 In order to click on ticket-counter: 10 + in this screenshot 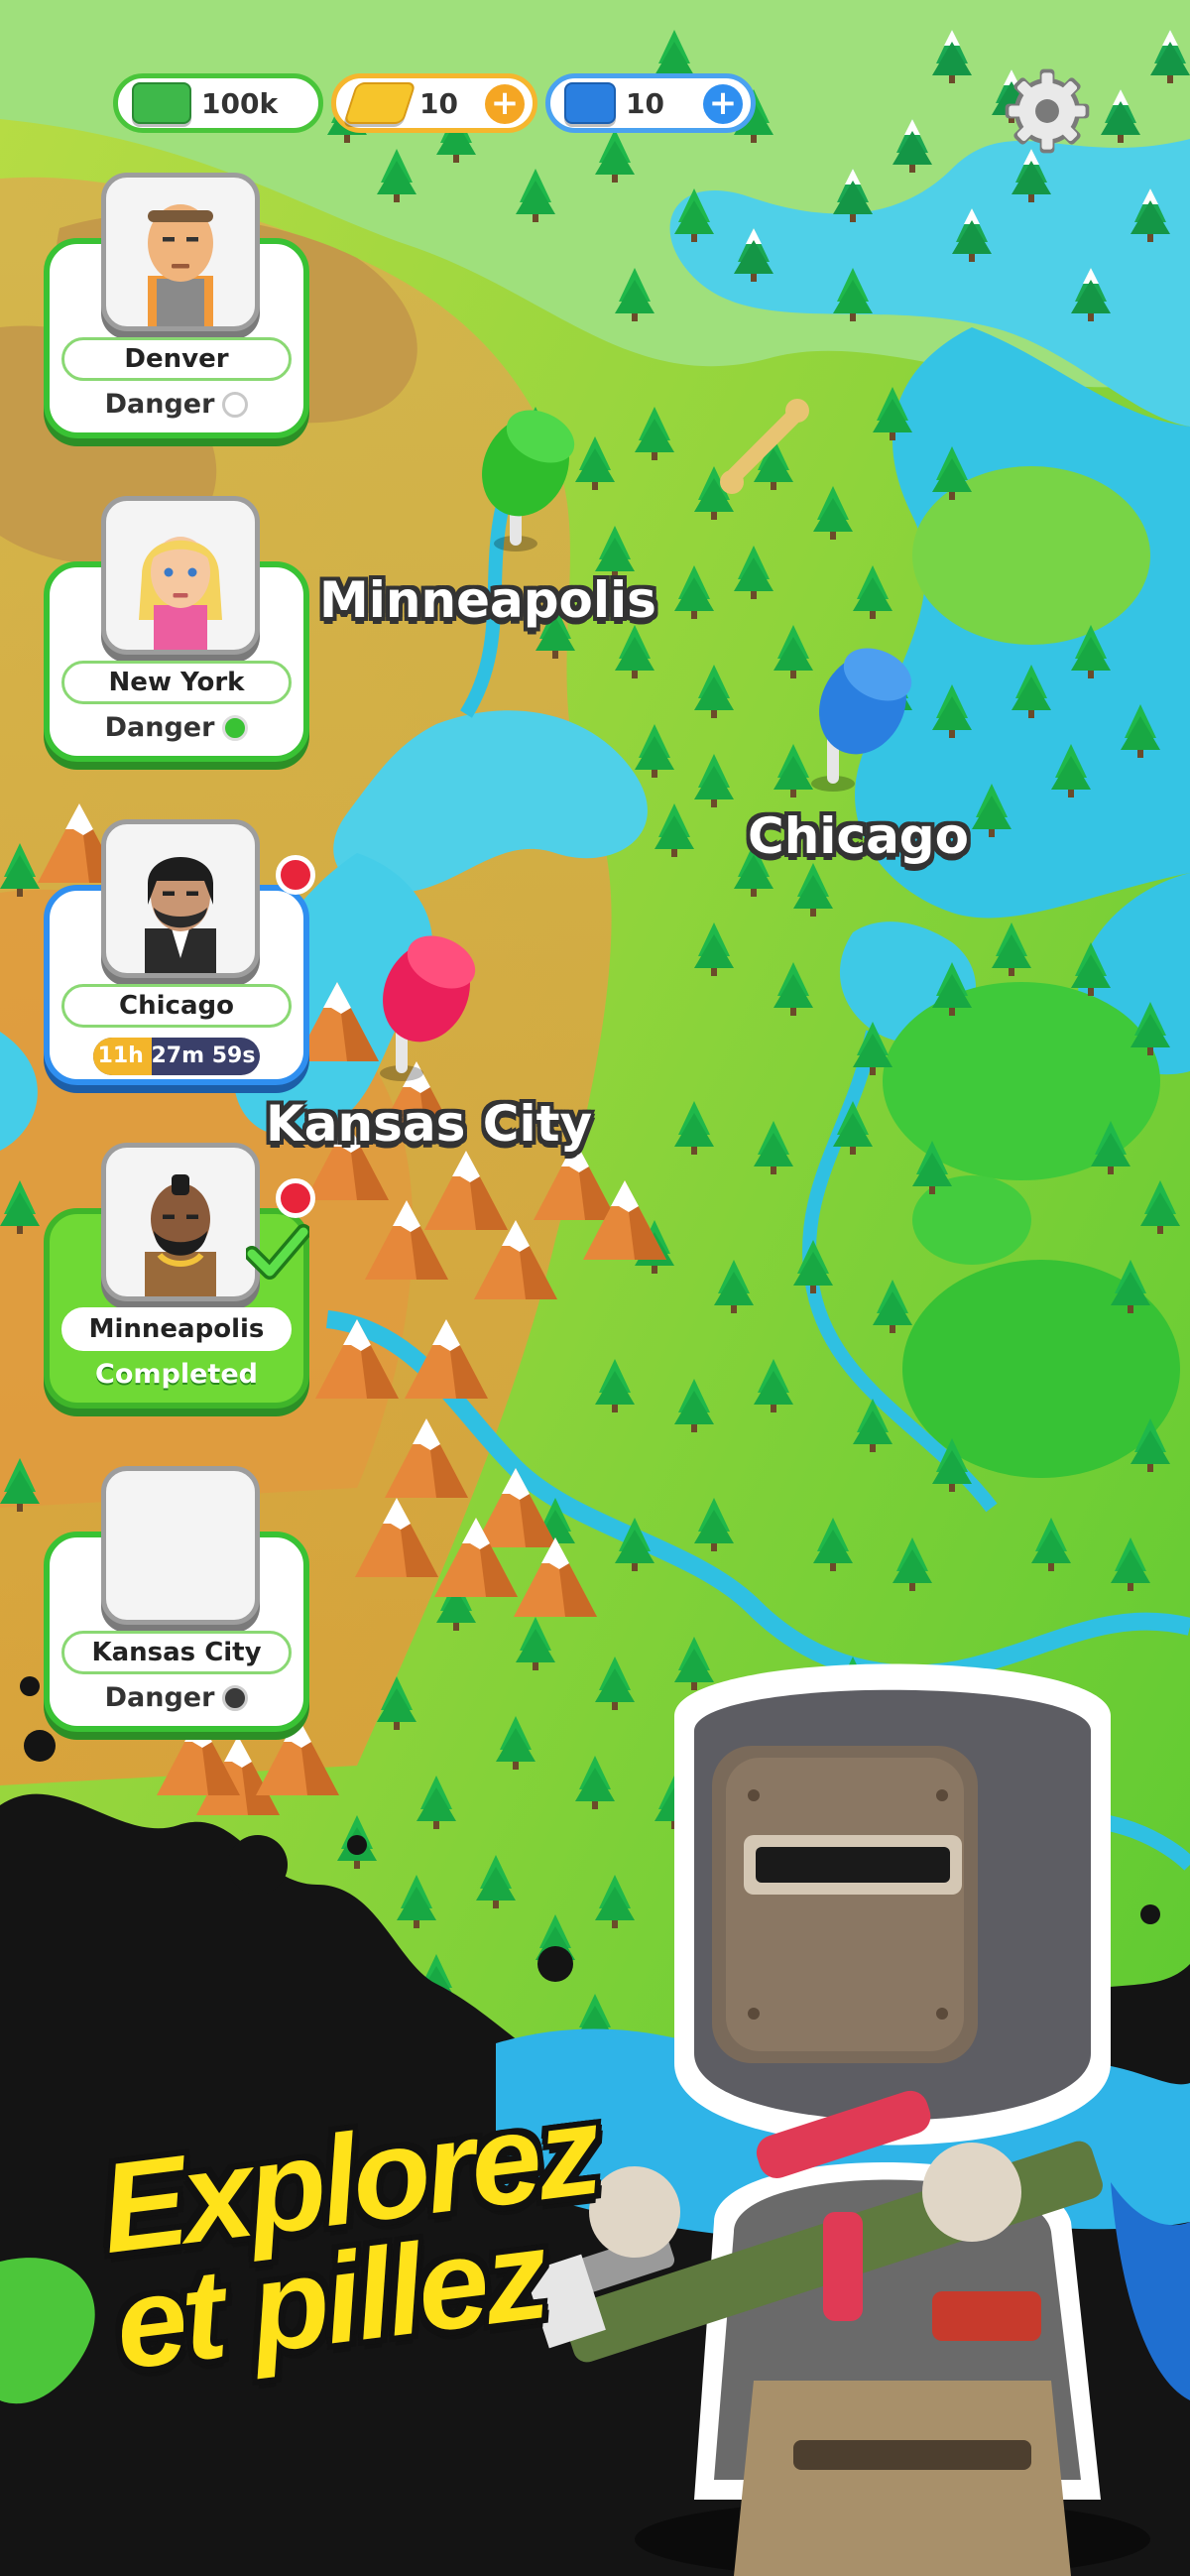, I will do `click(650, 103)`.